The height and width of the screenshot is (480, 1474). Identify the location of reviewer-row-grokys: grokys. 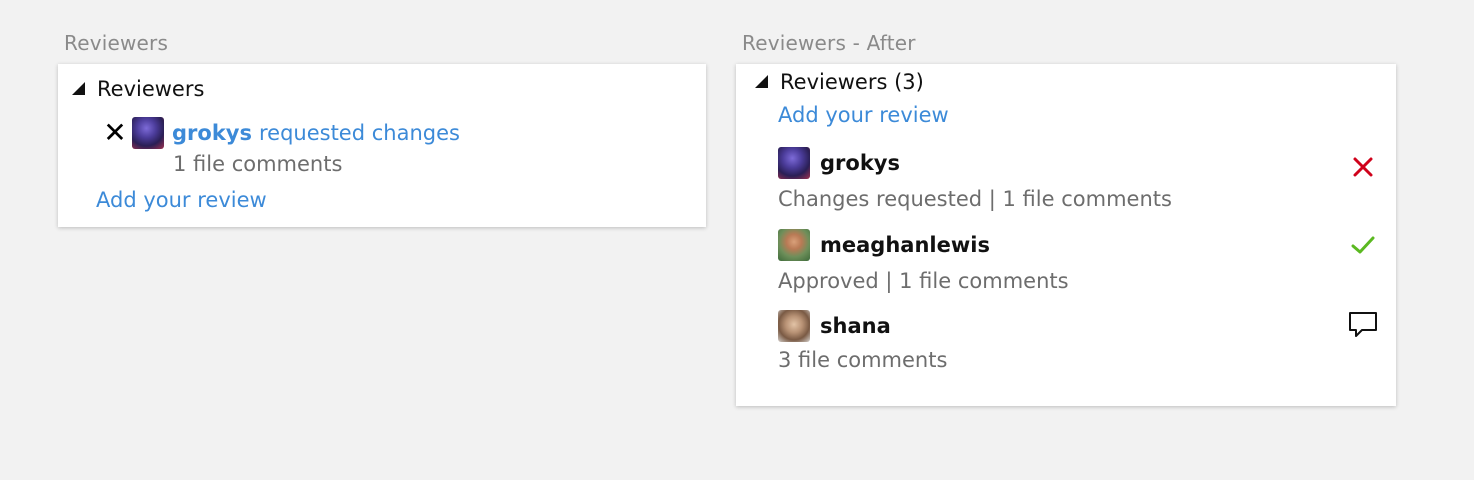
(1078, 163).